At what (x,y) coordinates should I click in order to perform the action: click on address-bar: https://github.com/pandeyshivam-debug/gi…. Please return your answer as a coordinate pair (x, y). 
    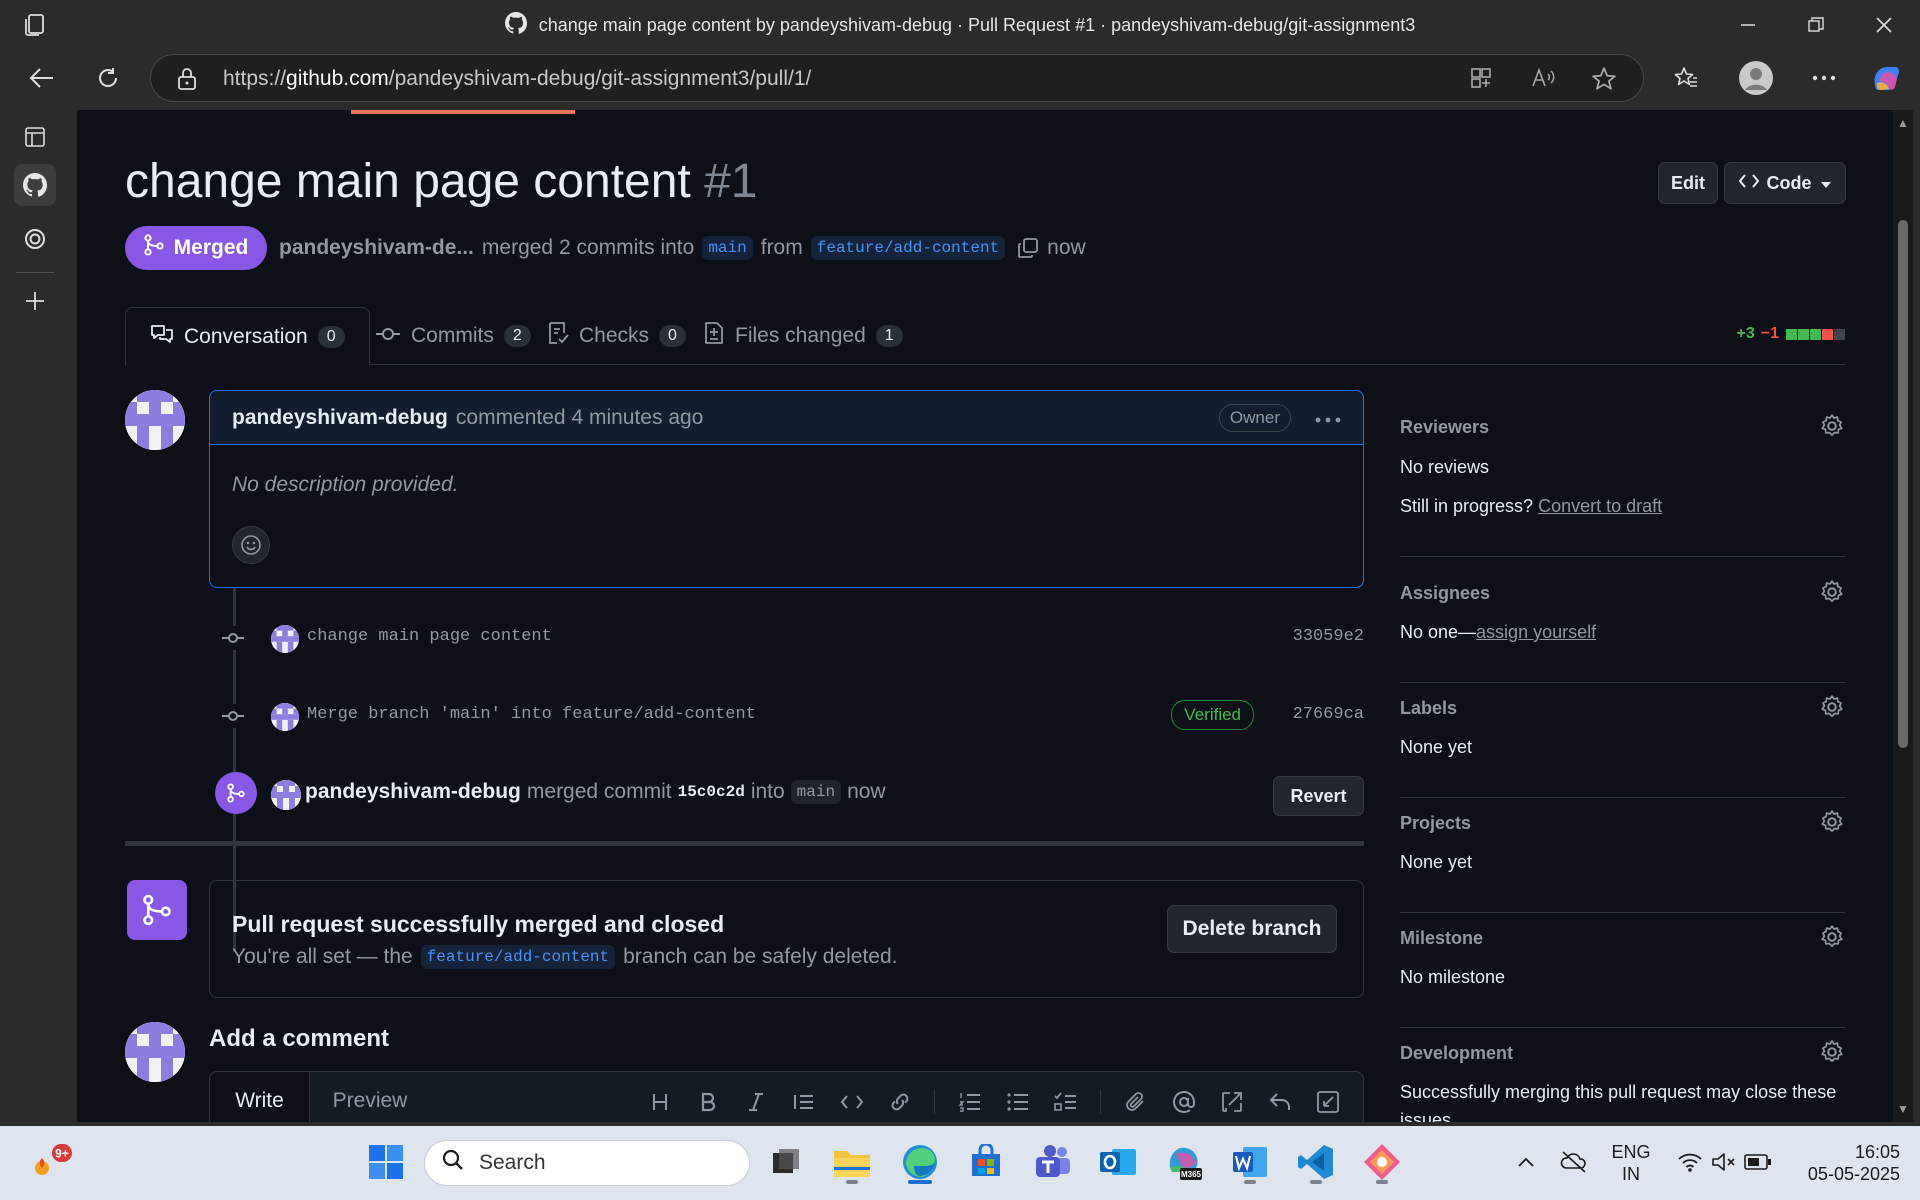
    Looking at the image, I should click on (897, 78).